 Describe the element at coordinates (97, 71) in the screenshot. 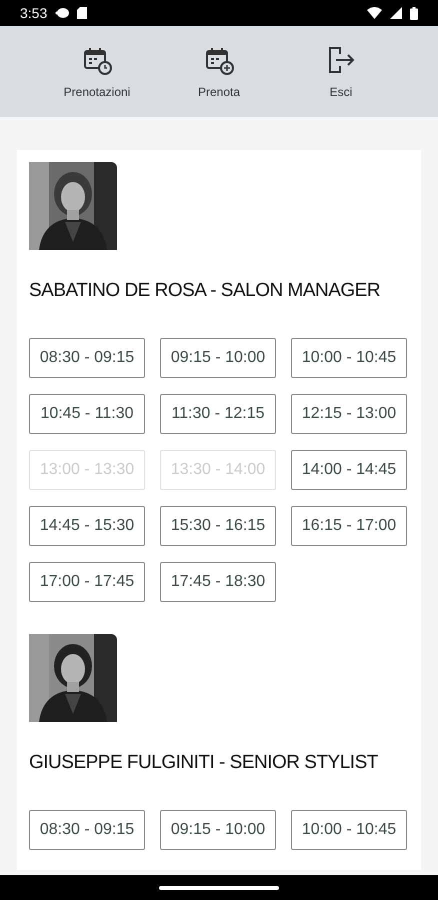

I see `nav-tab: Prenotazioni` at that location.